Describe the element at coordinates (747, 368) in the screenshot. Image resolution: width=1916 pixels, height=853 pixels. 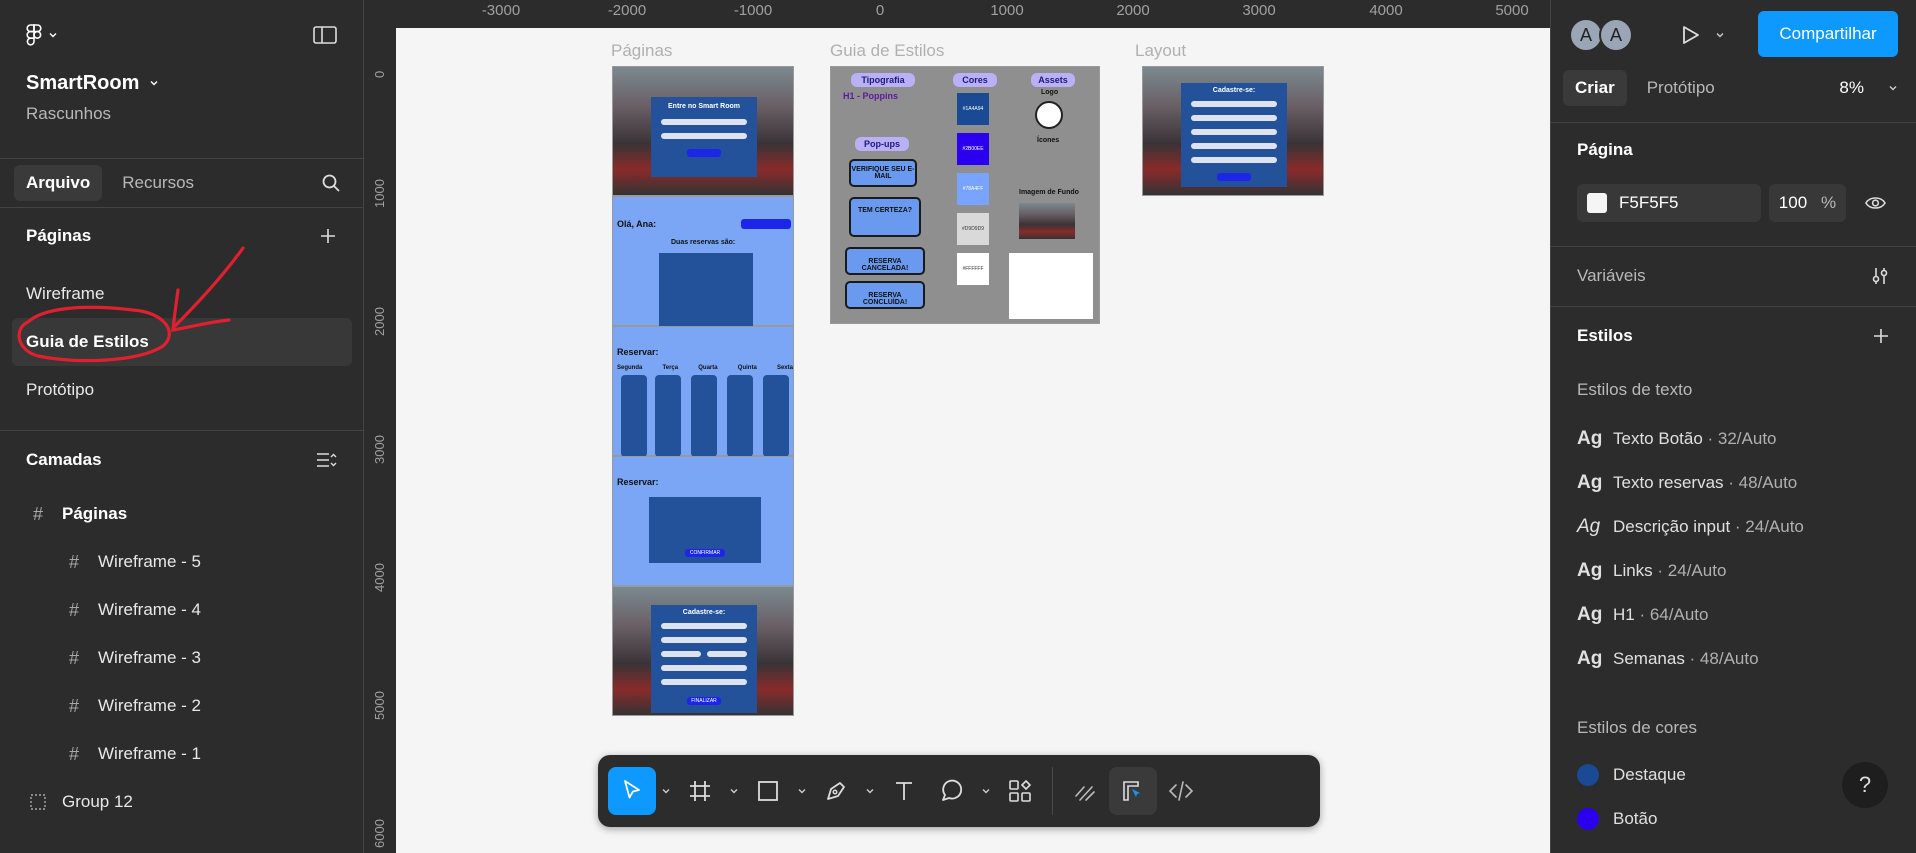
I see `day-label: Quinta` at that location.